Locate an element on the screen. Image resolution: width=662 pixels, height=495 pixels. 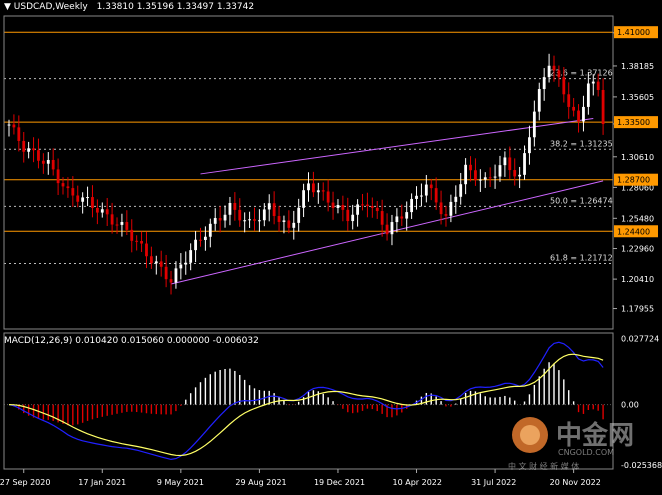
x-tick-label: 31 Jul 2022 is located at coordinates (493, 482).